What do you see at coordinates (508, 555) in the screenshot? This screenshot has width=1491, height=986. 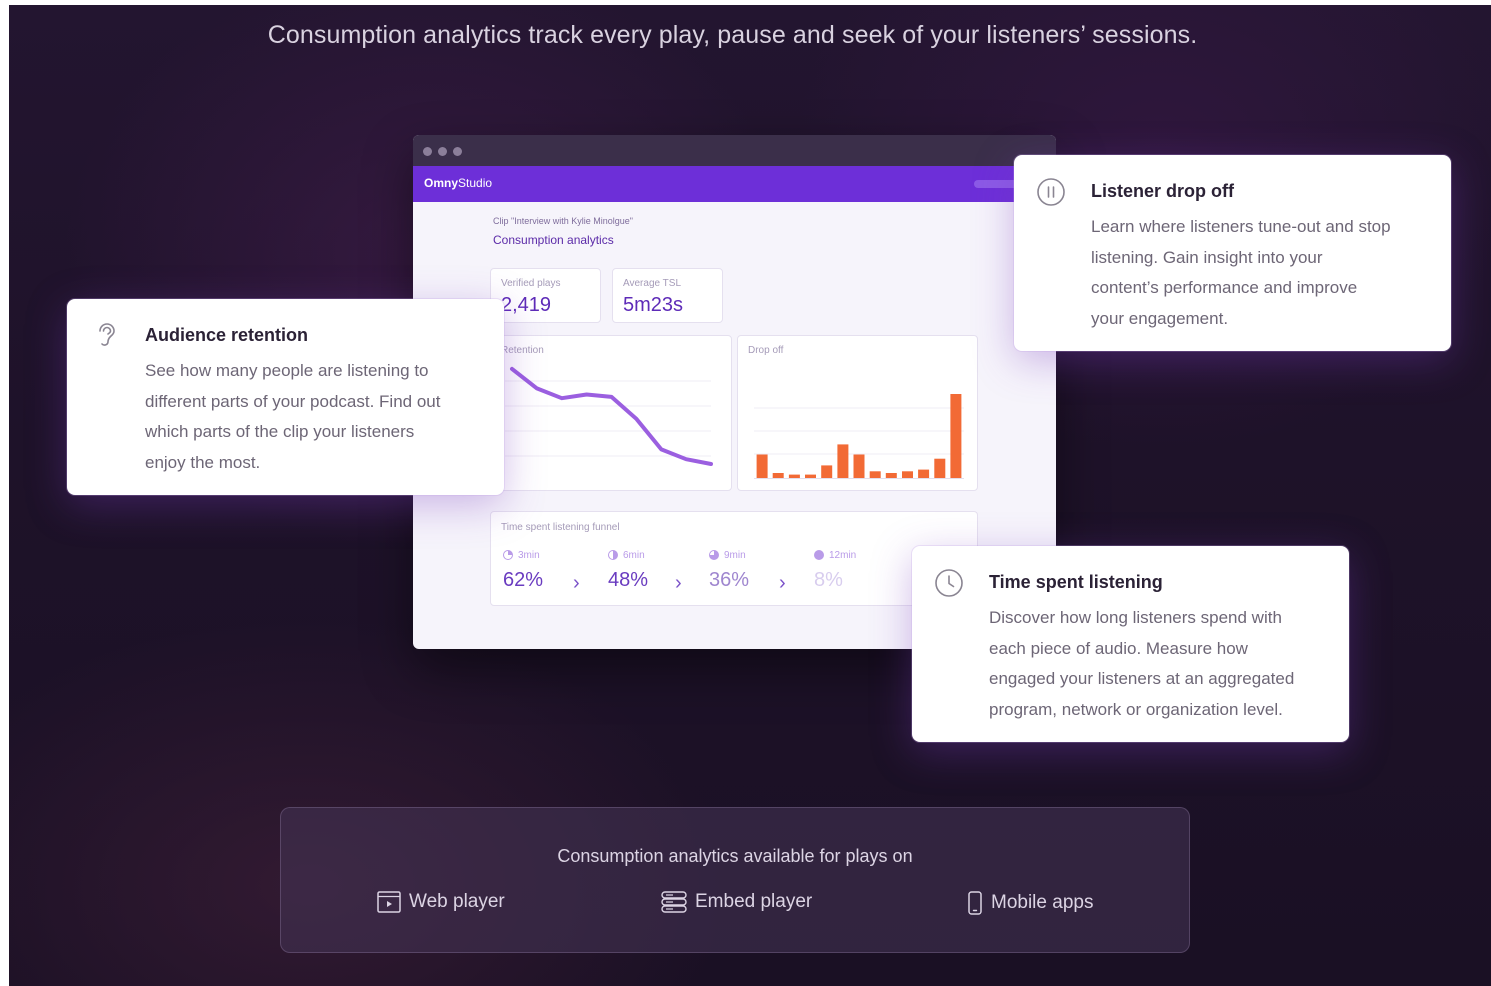 I see `pie-quarter-icon` at bounding box center [508, 555].